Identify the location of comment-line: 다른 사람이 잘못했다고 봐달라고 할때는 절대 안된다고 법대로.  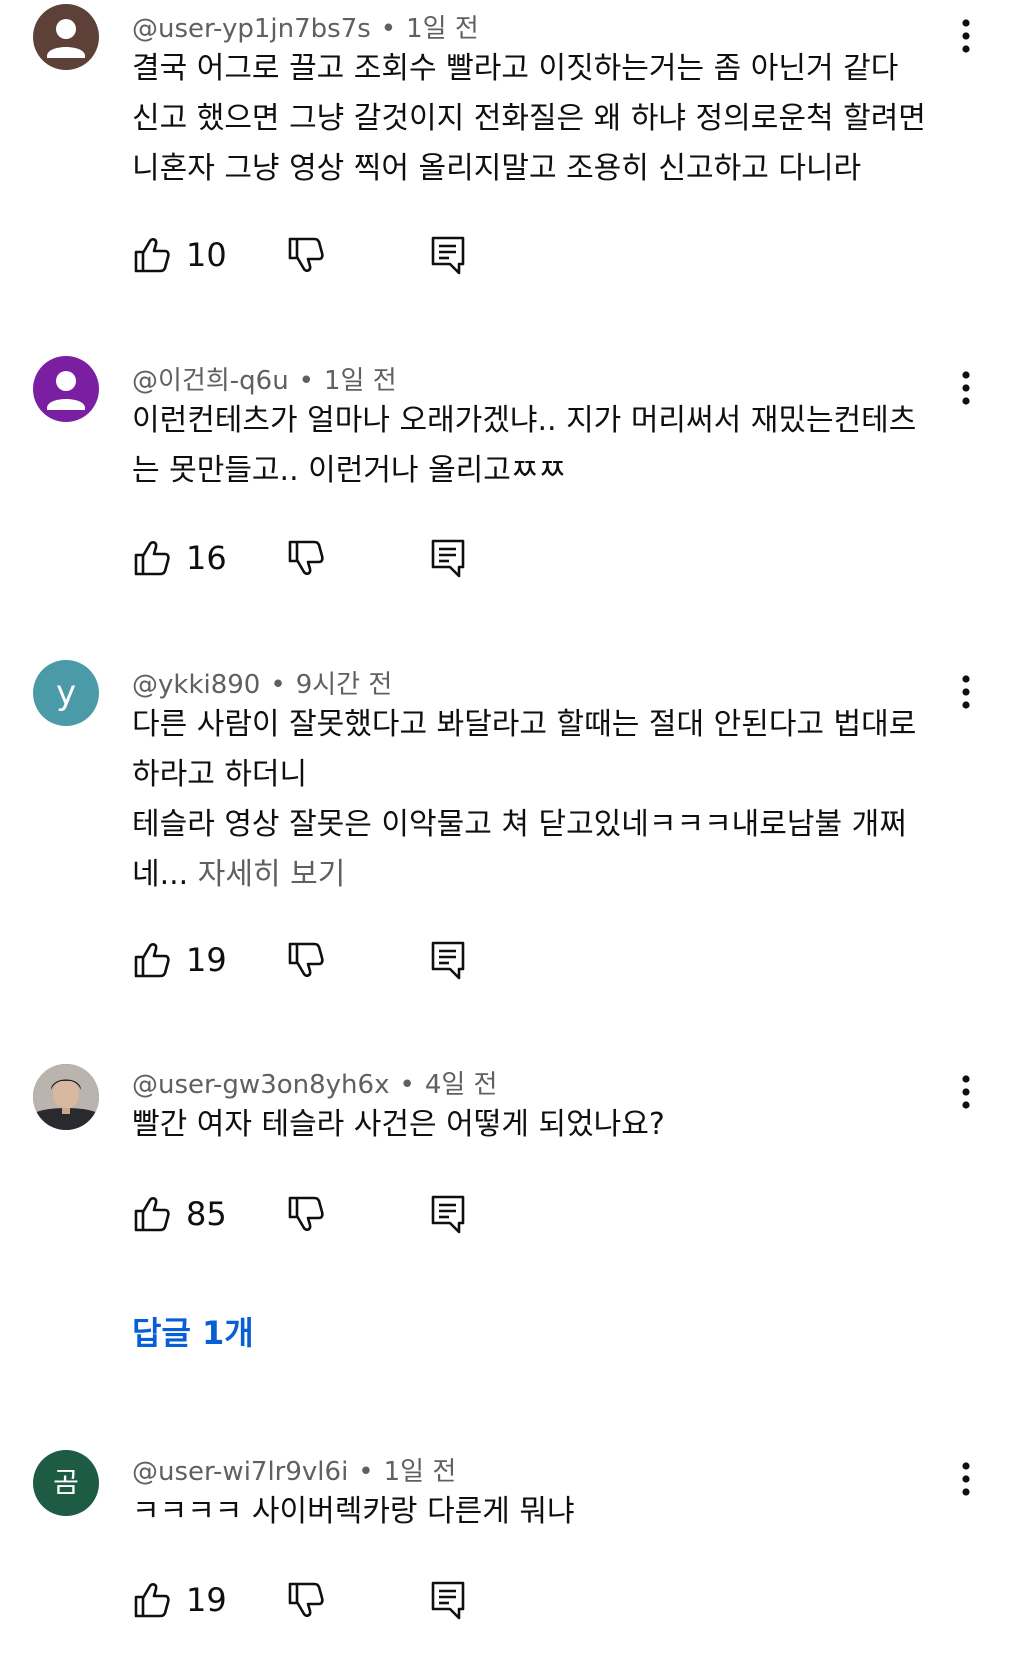
(524, 724).